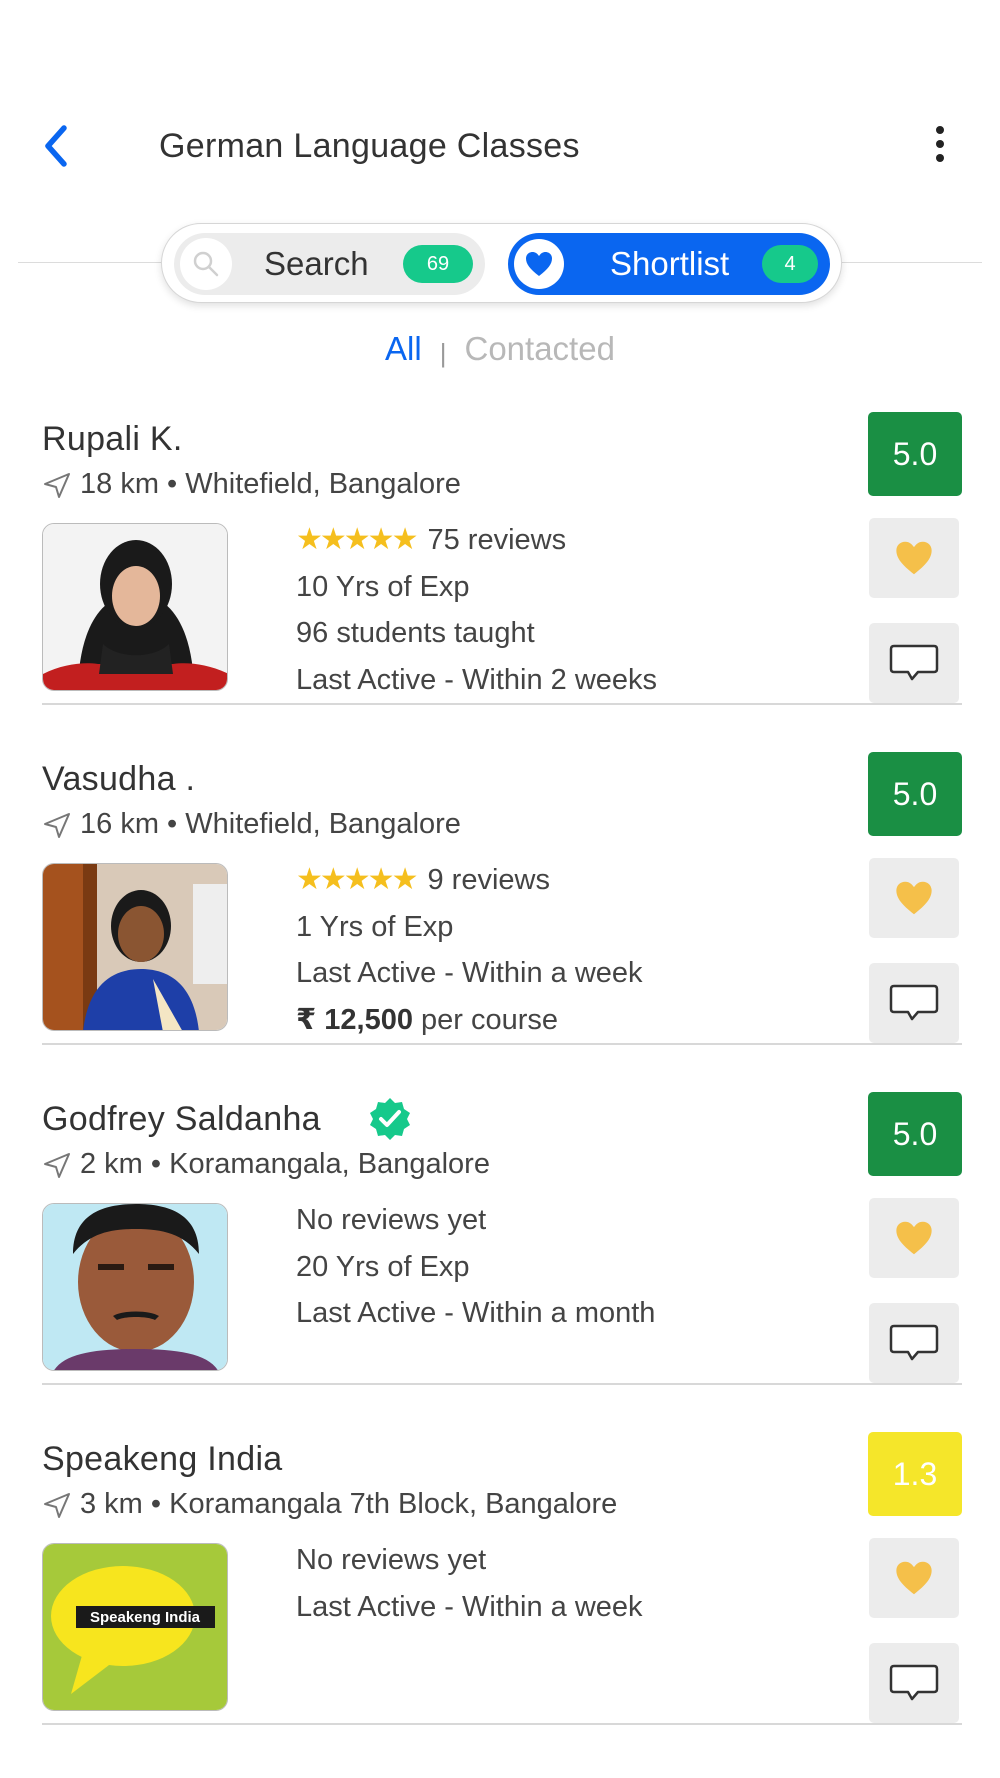 Image resolution: width=1000 pixels, height=1778 pixels. Describe the element at coordinates (316, 263) in the screenshot. I see `search-tab-label: Search` at that location.